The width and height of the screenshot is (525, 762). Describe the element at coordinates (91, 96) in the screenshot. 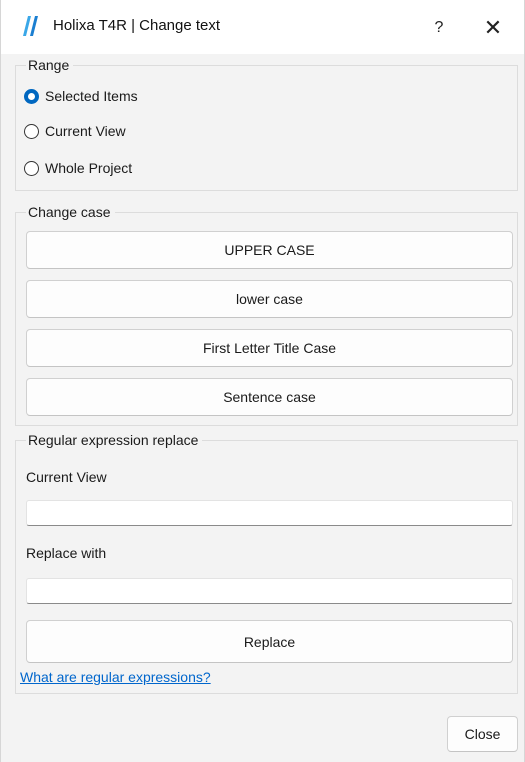

I see `radio-label: Selected Items` at that location.